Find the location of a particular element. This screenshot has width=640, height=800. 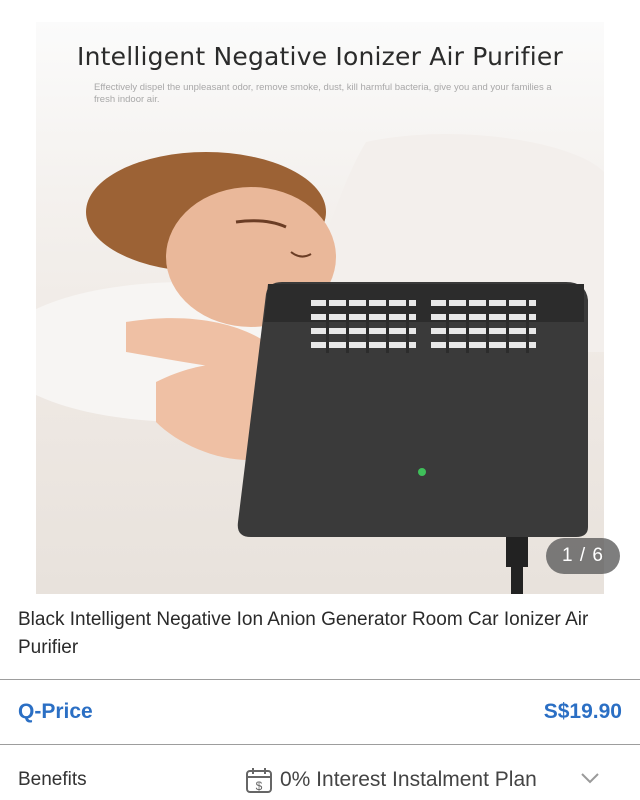

benefits-row: Benefits $ 0% Interest Instalment Plan is located at coordinates (320, 772).